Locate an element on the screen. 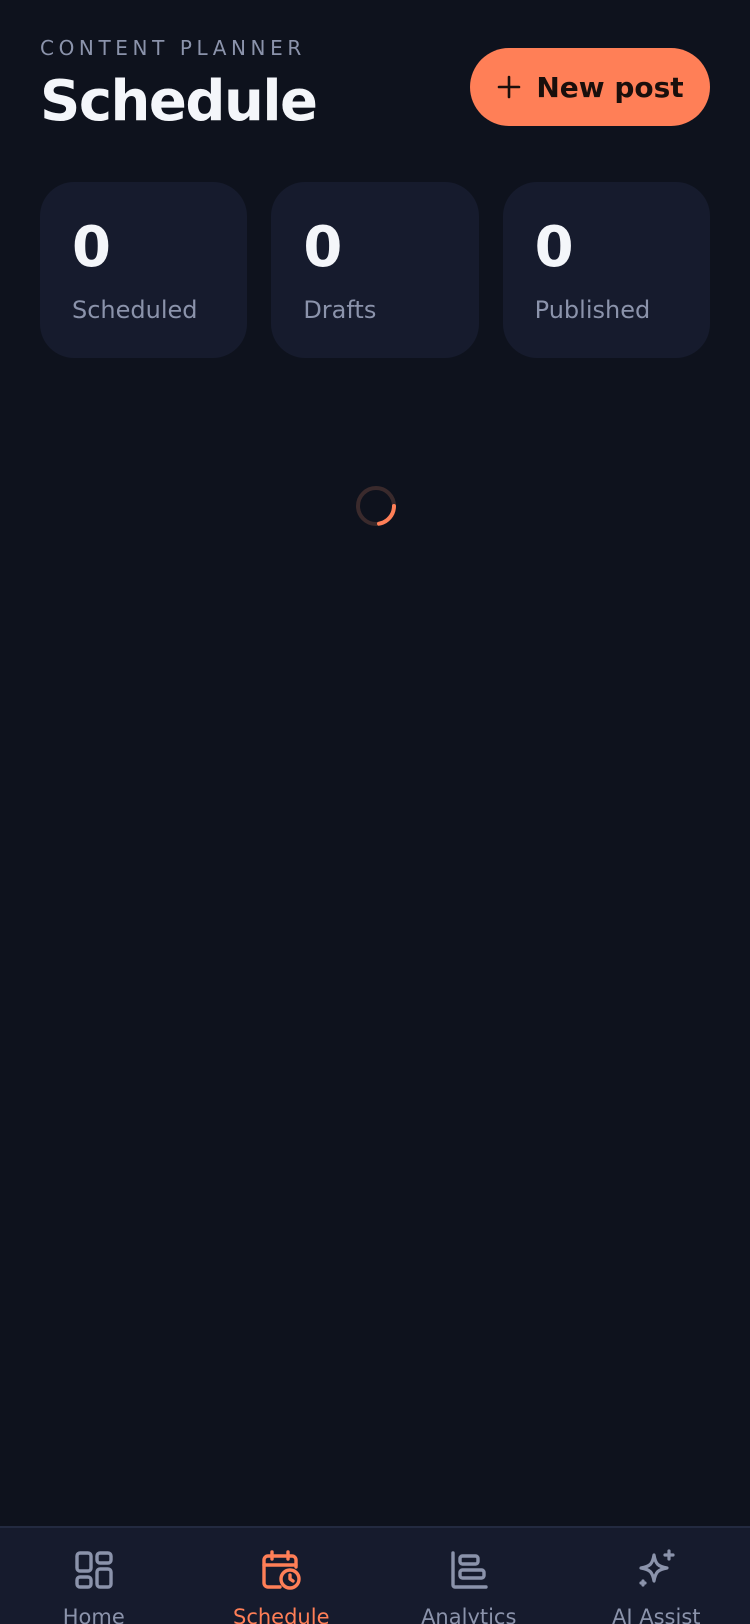  stat-label: Published is located at coordinates (592, 310).